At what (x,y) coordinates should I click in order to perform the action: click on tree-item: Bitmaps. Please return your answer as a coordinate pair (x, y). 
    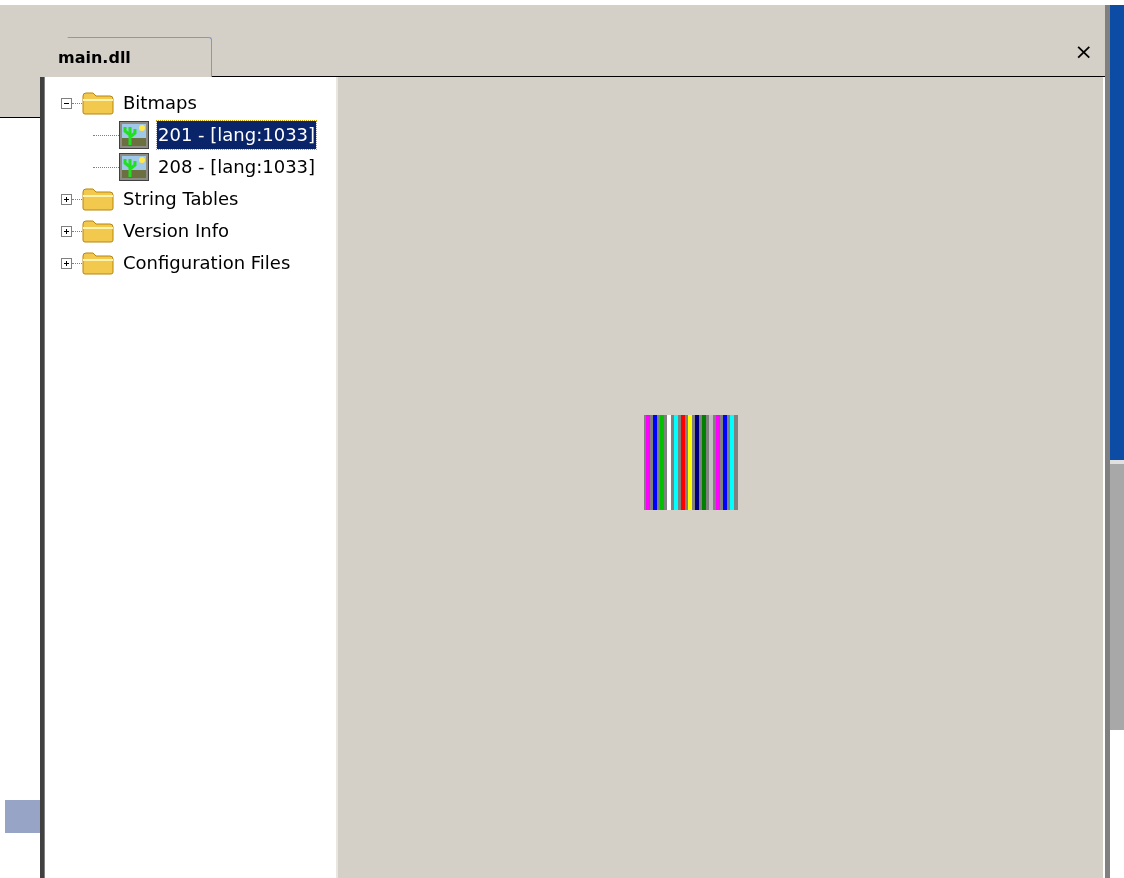
    Looking at the image, I should click on (160, 103).